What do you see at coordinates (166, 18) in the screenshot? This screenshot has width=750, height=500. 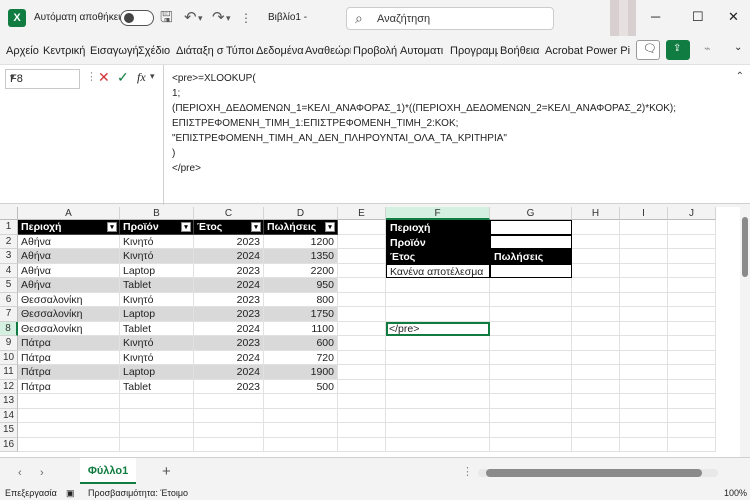 I see `save-icon: 🖫` at bounding box center [166, 18].